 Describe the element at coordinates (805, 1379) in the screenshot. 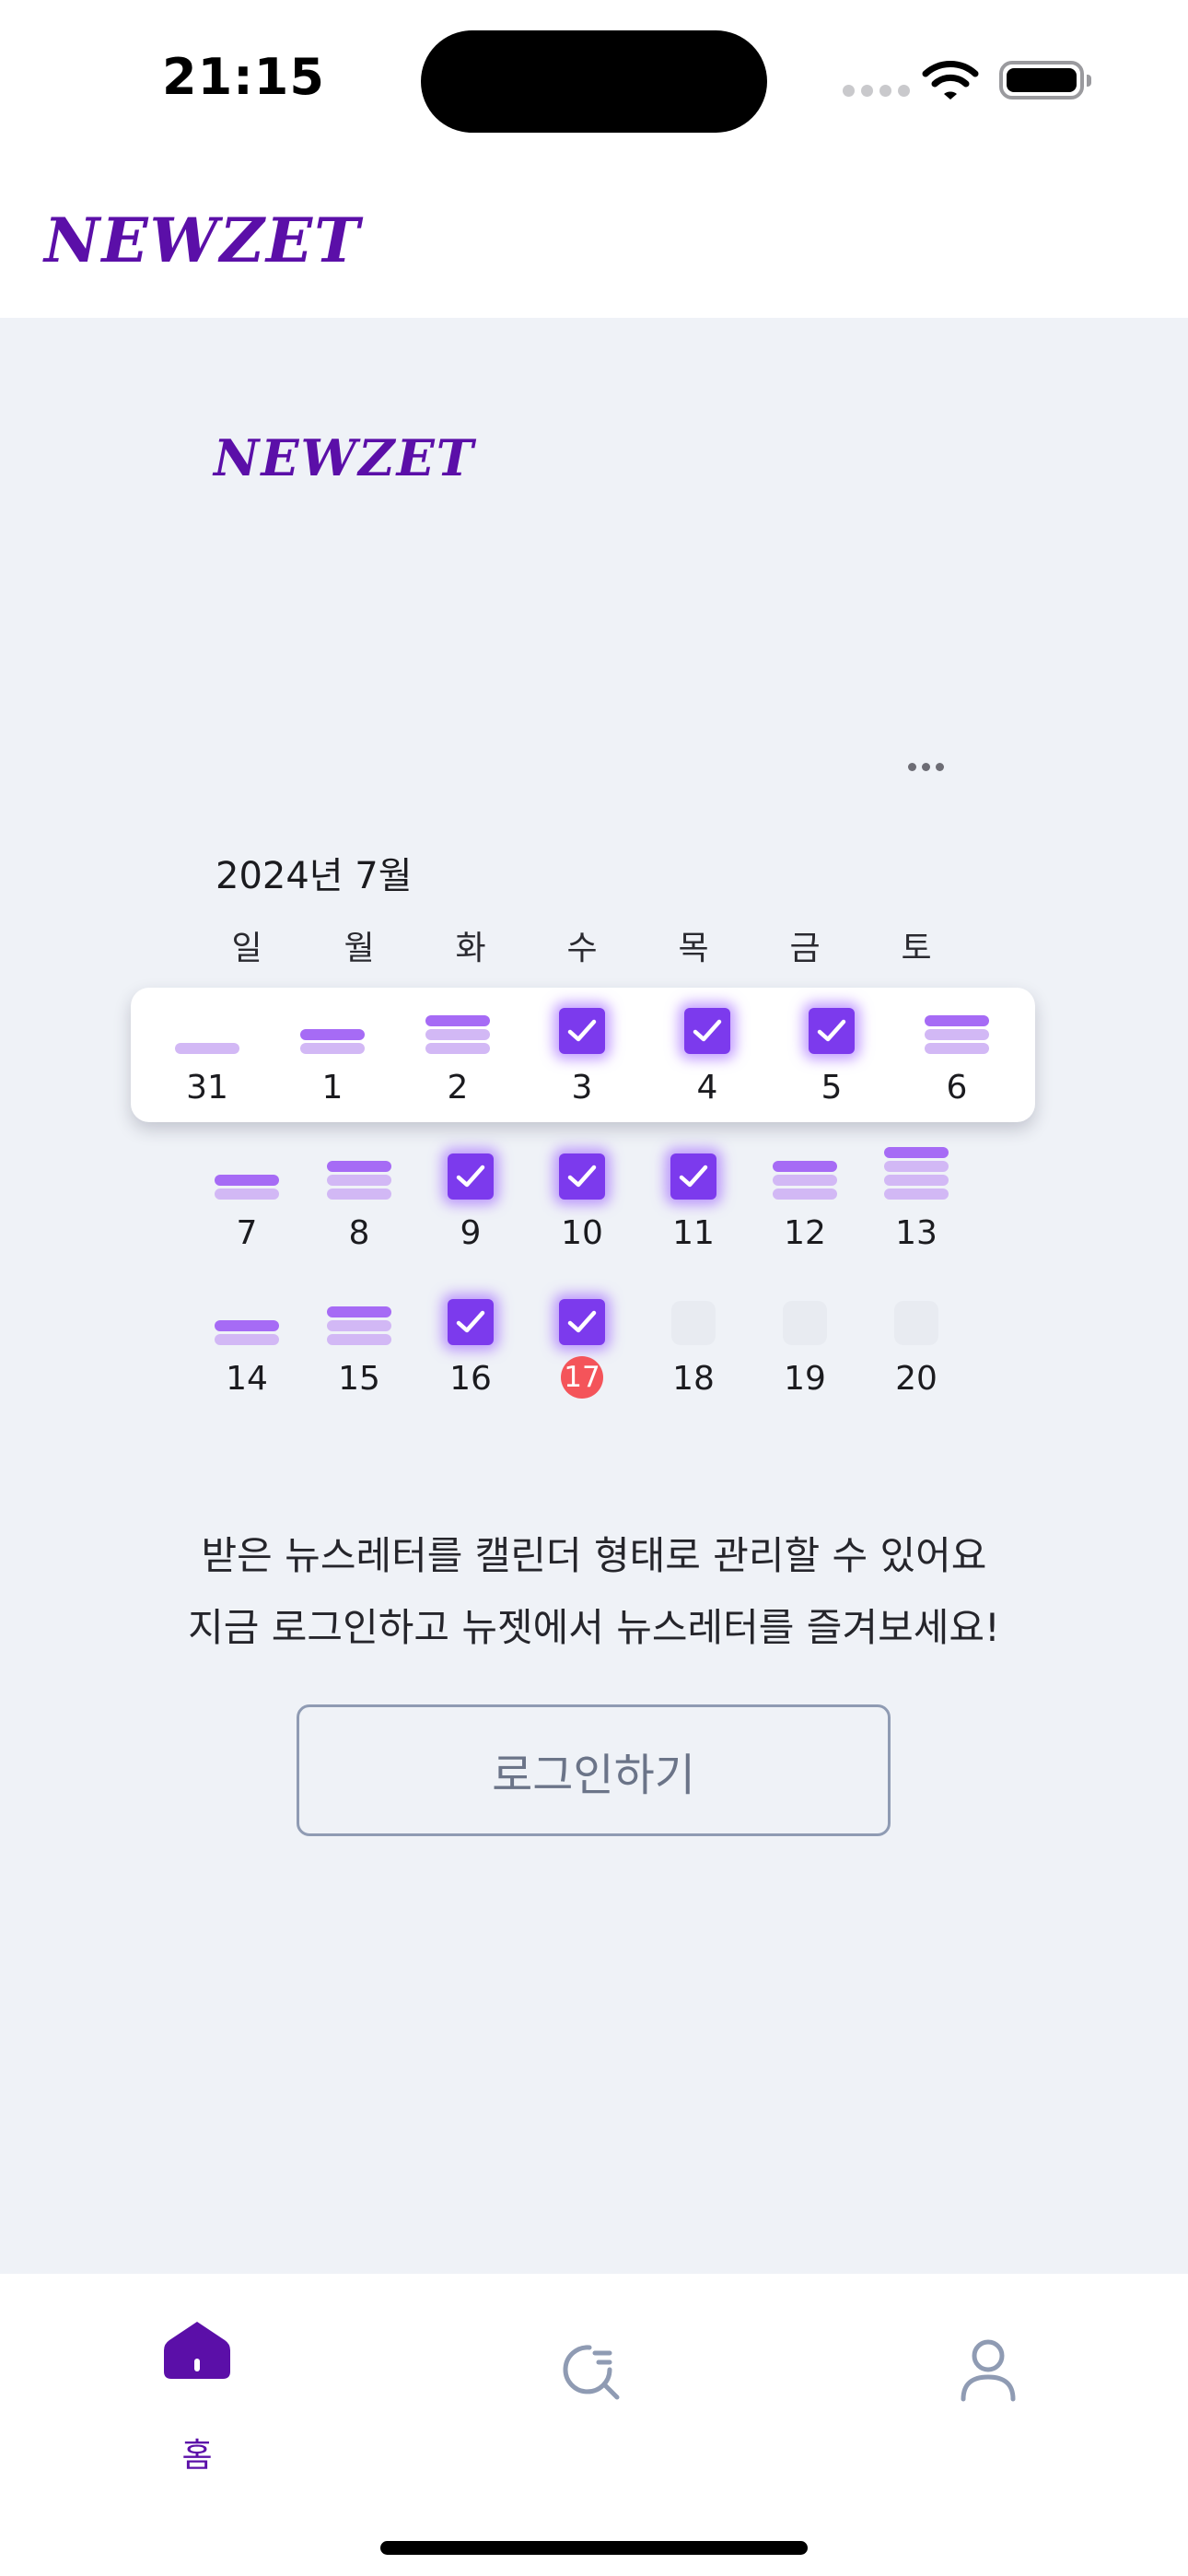

I see `day-number: 19` at that location.